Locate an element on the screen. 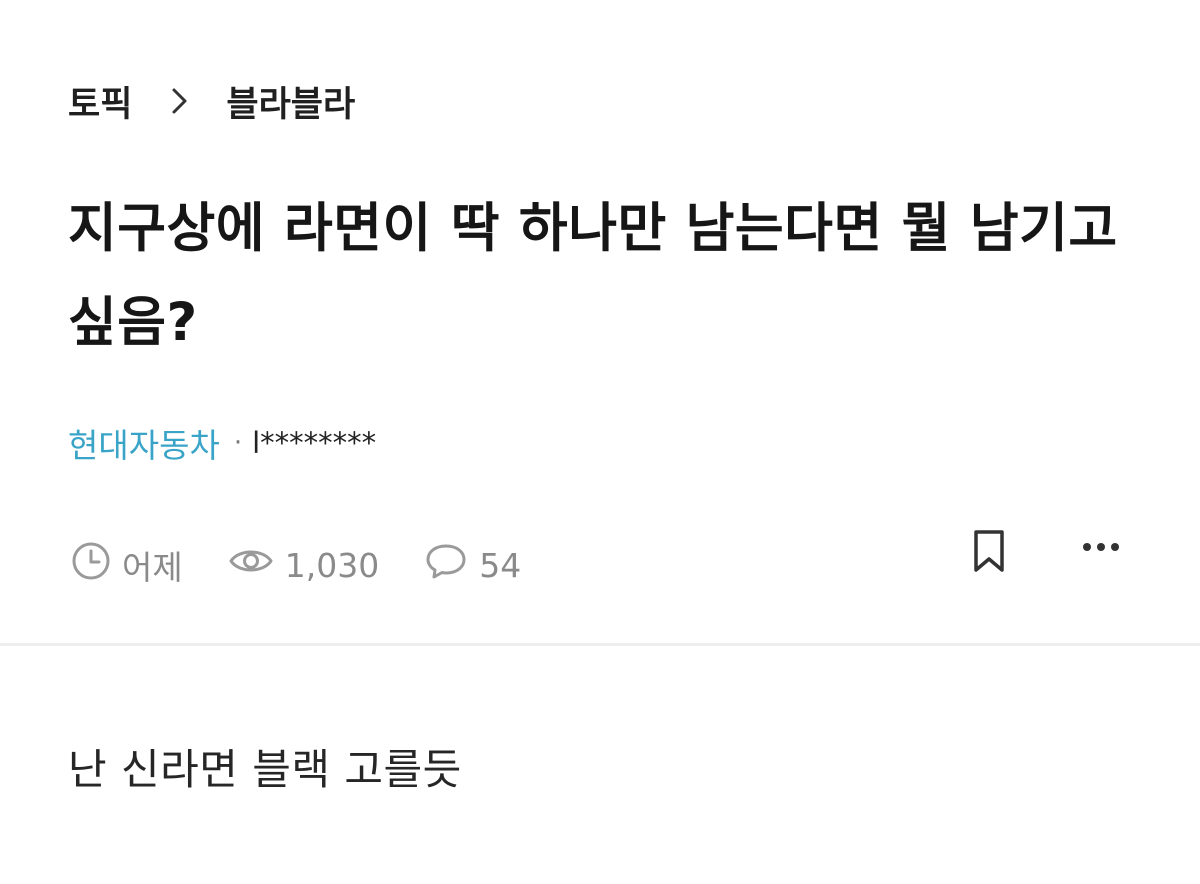  more-dots-icon is located at coordinates (1101, 547).